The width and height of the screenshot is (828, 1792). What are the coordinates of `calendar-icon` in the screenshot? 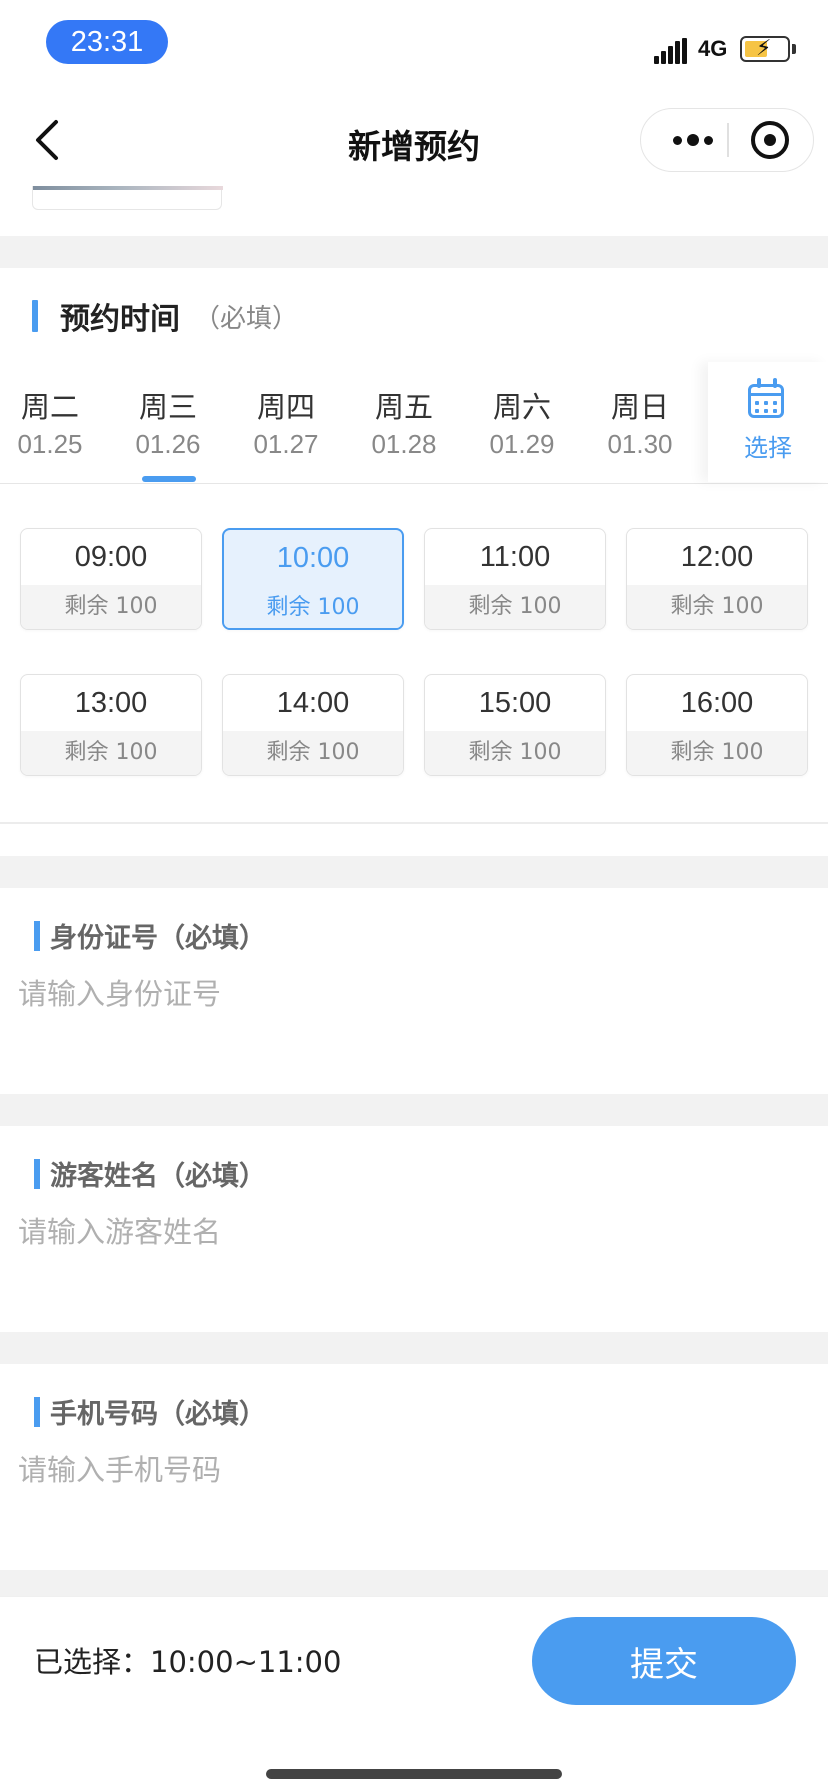 It's located at (766, 398).